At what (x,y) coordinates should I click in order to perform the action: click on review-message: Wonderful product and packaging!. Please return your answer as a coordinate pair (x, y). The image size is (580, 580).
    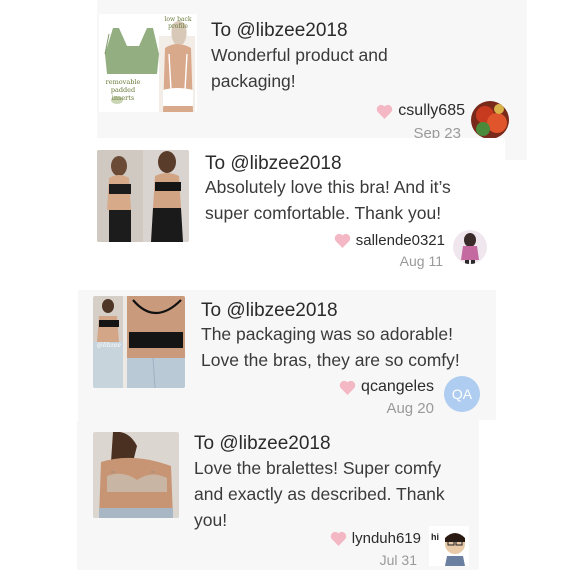
    Looking at the image, I should click on (299, 68).